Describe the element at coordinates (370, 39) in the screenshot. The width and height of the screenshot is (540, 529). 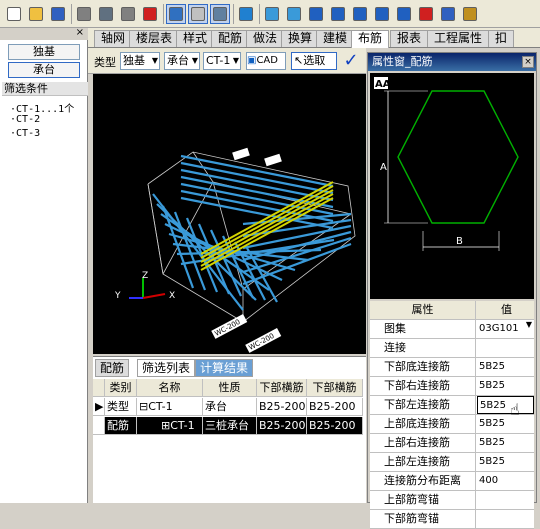
I see `tab-7: 布筋` at that location.